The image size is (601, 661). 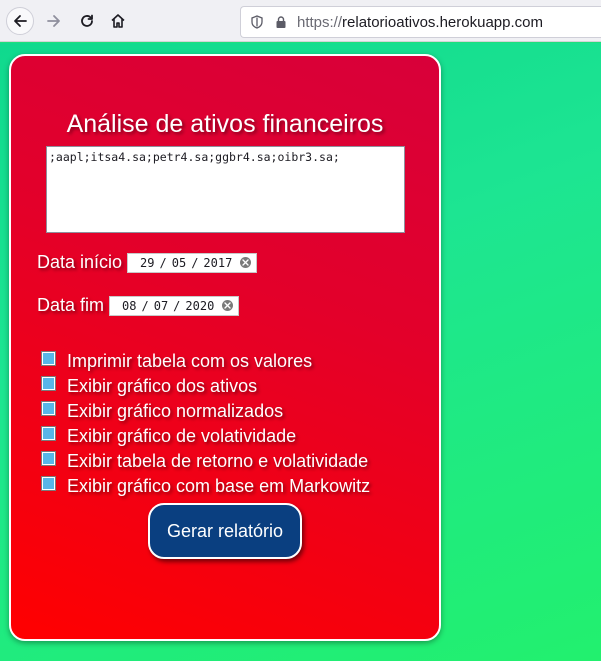 What do you see at coordinates (217, 461) in the screenshot?
I see `option-label: Exibir tabela de retorno e volatividade` at bounding box center [217, 461].